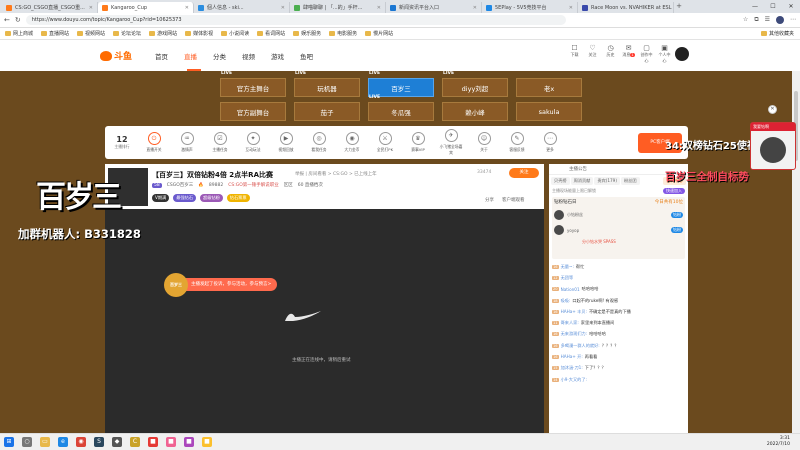  I want to click on nav-item: 首页, so click(161, 56).